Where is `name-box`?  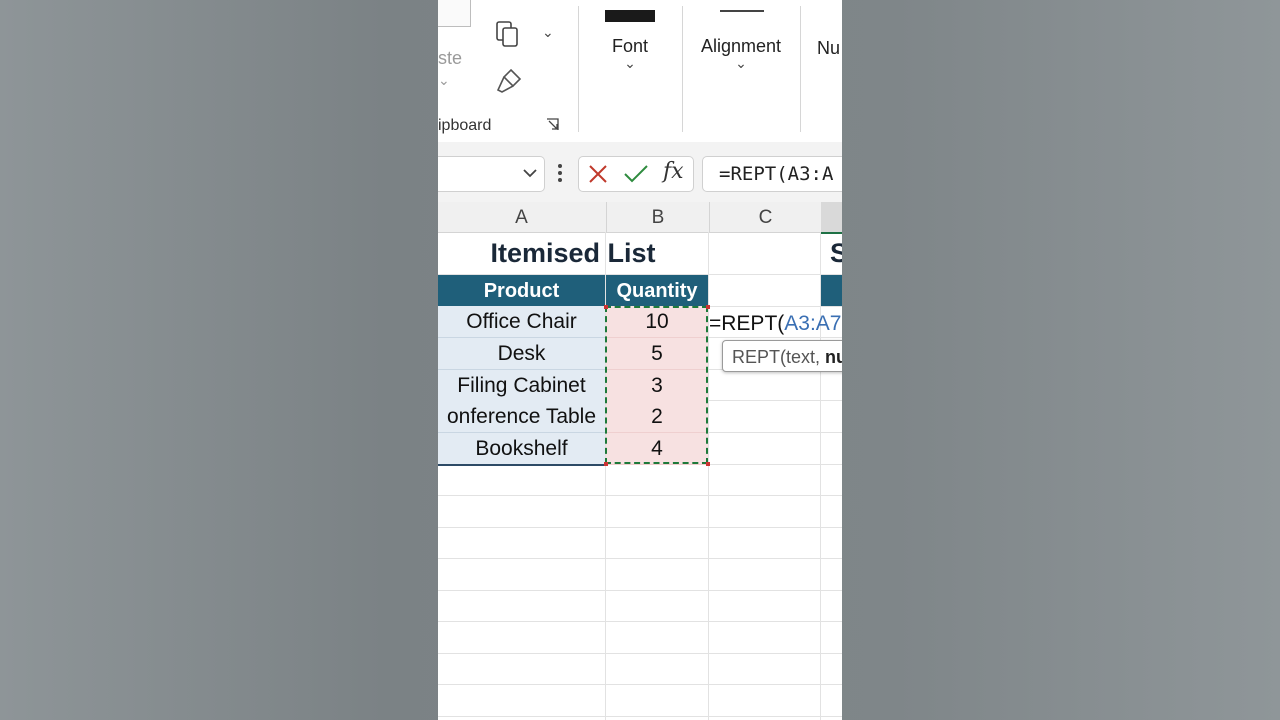 name-box is located at coordinates (491, 174).